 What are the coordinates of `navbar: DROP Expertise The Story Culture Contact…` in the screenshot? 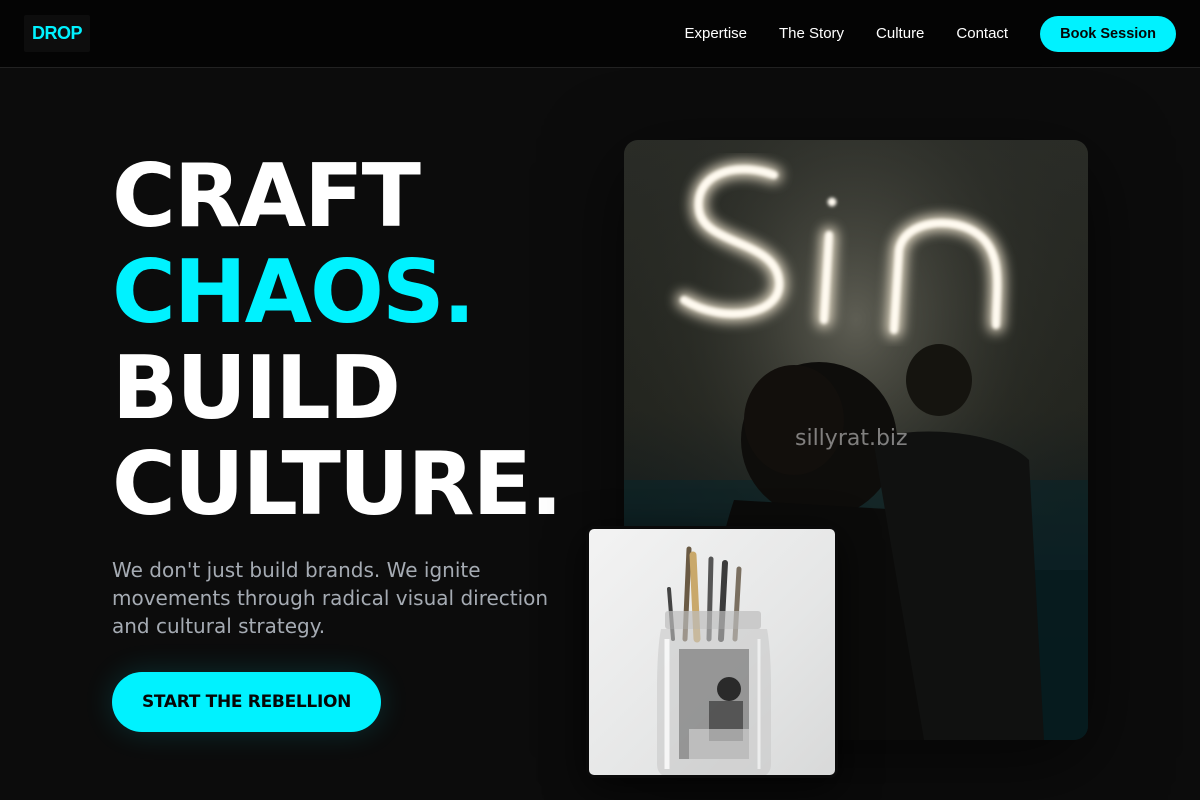 It's located at (600, 34).